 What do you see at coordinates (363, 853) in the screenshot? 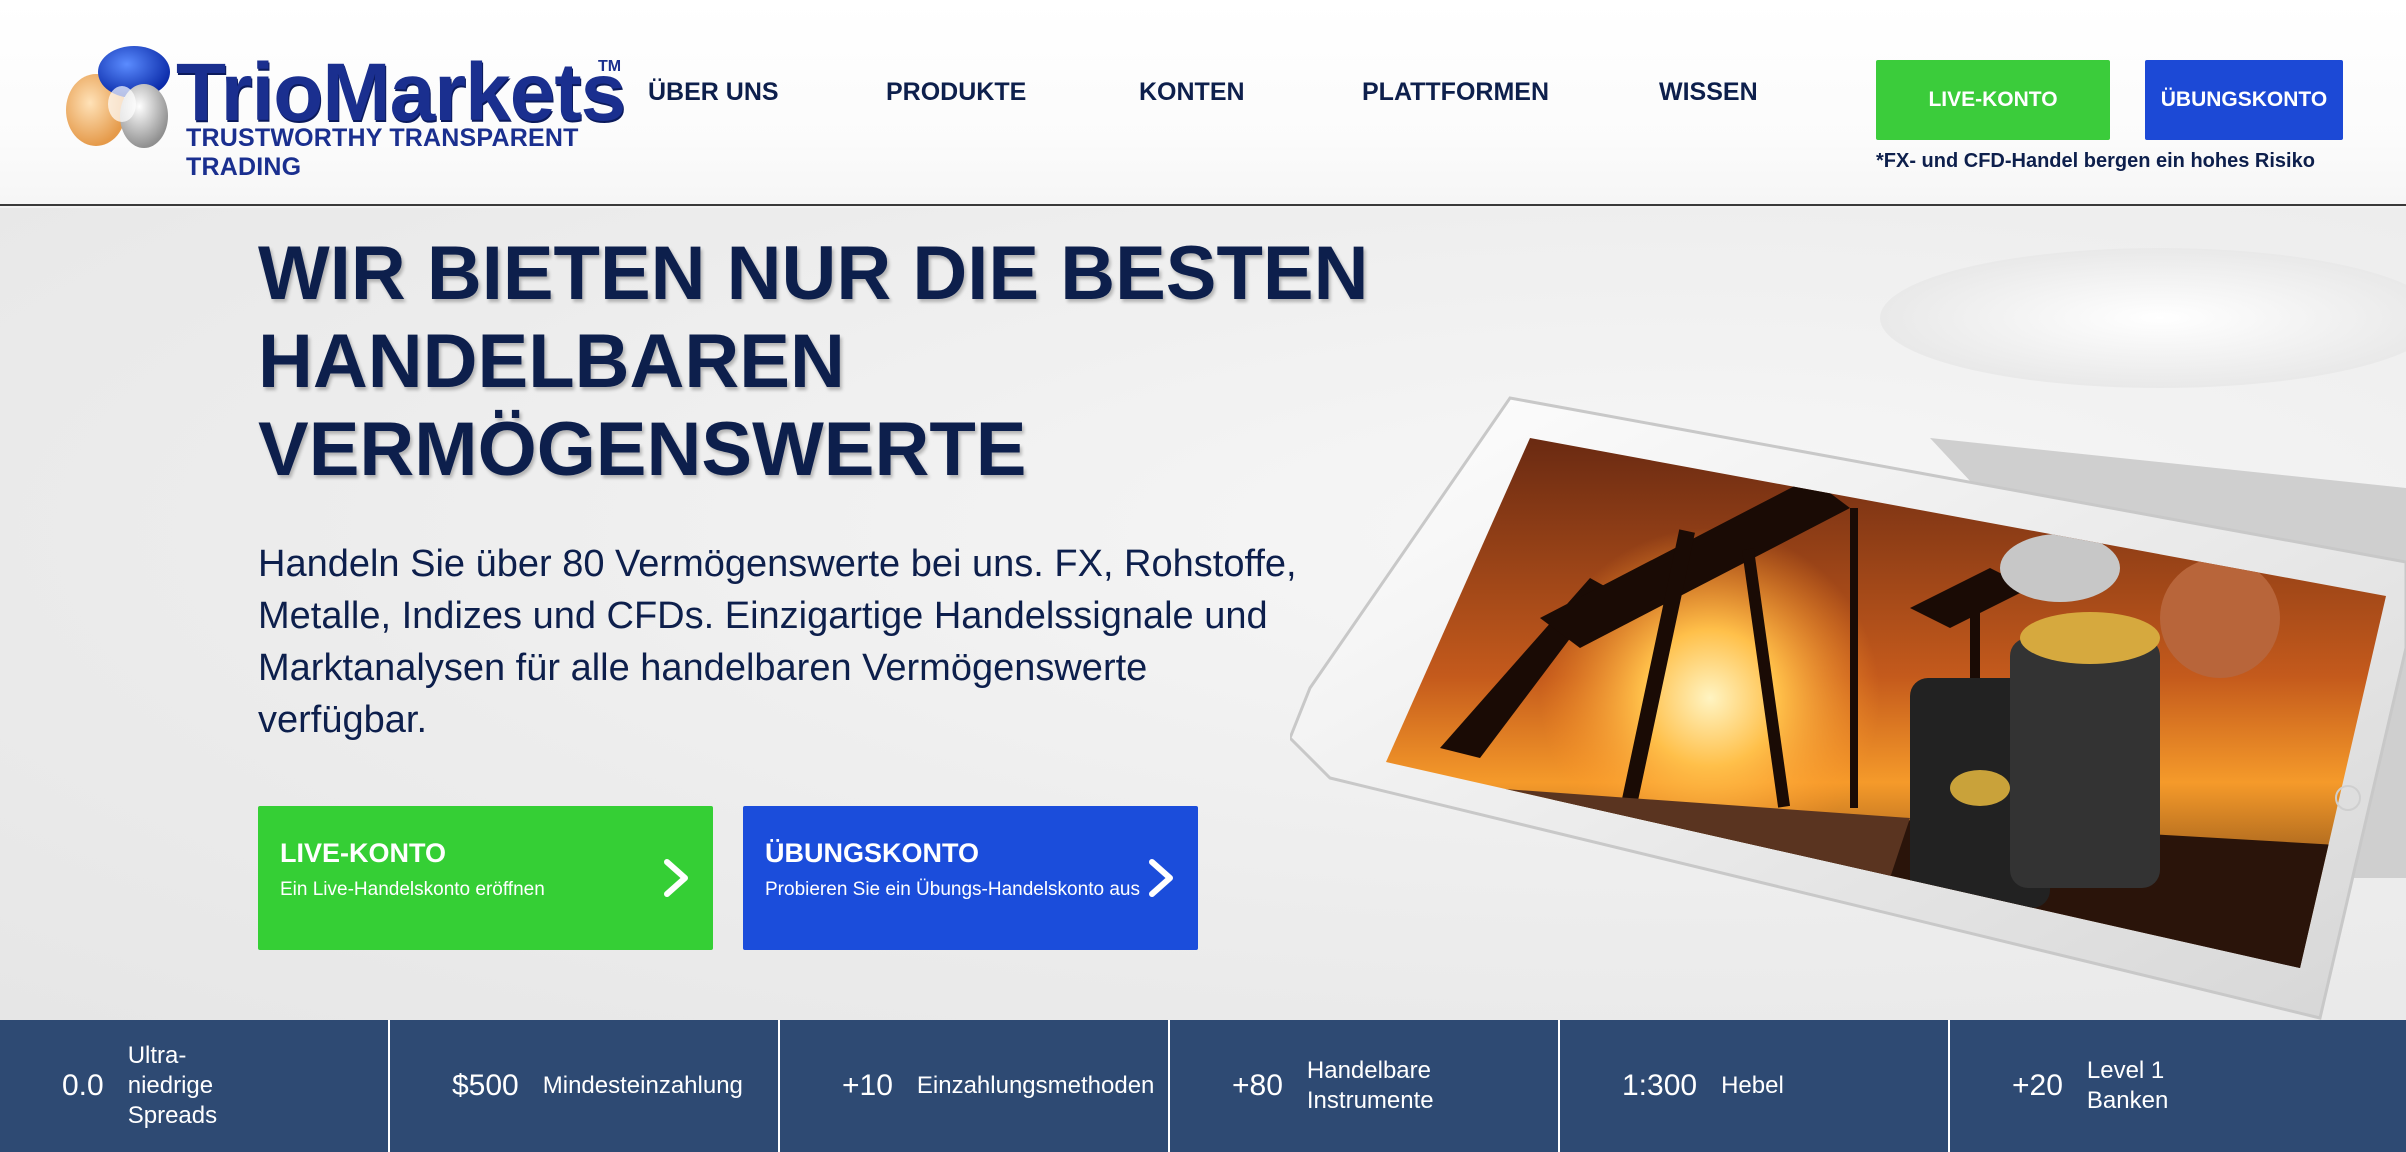
I see `cta-live-title: LIVE-KONTO` at bounding box center [363, 853].